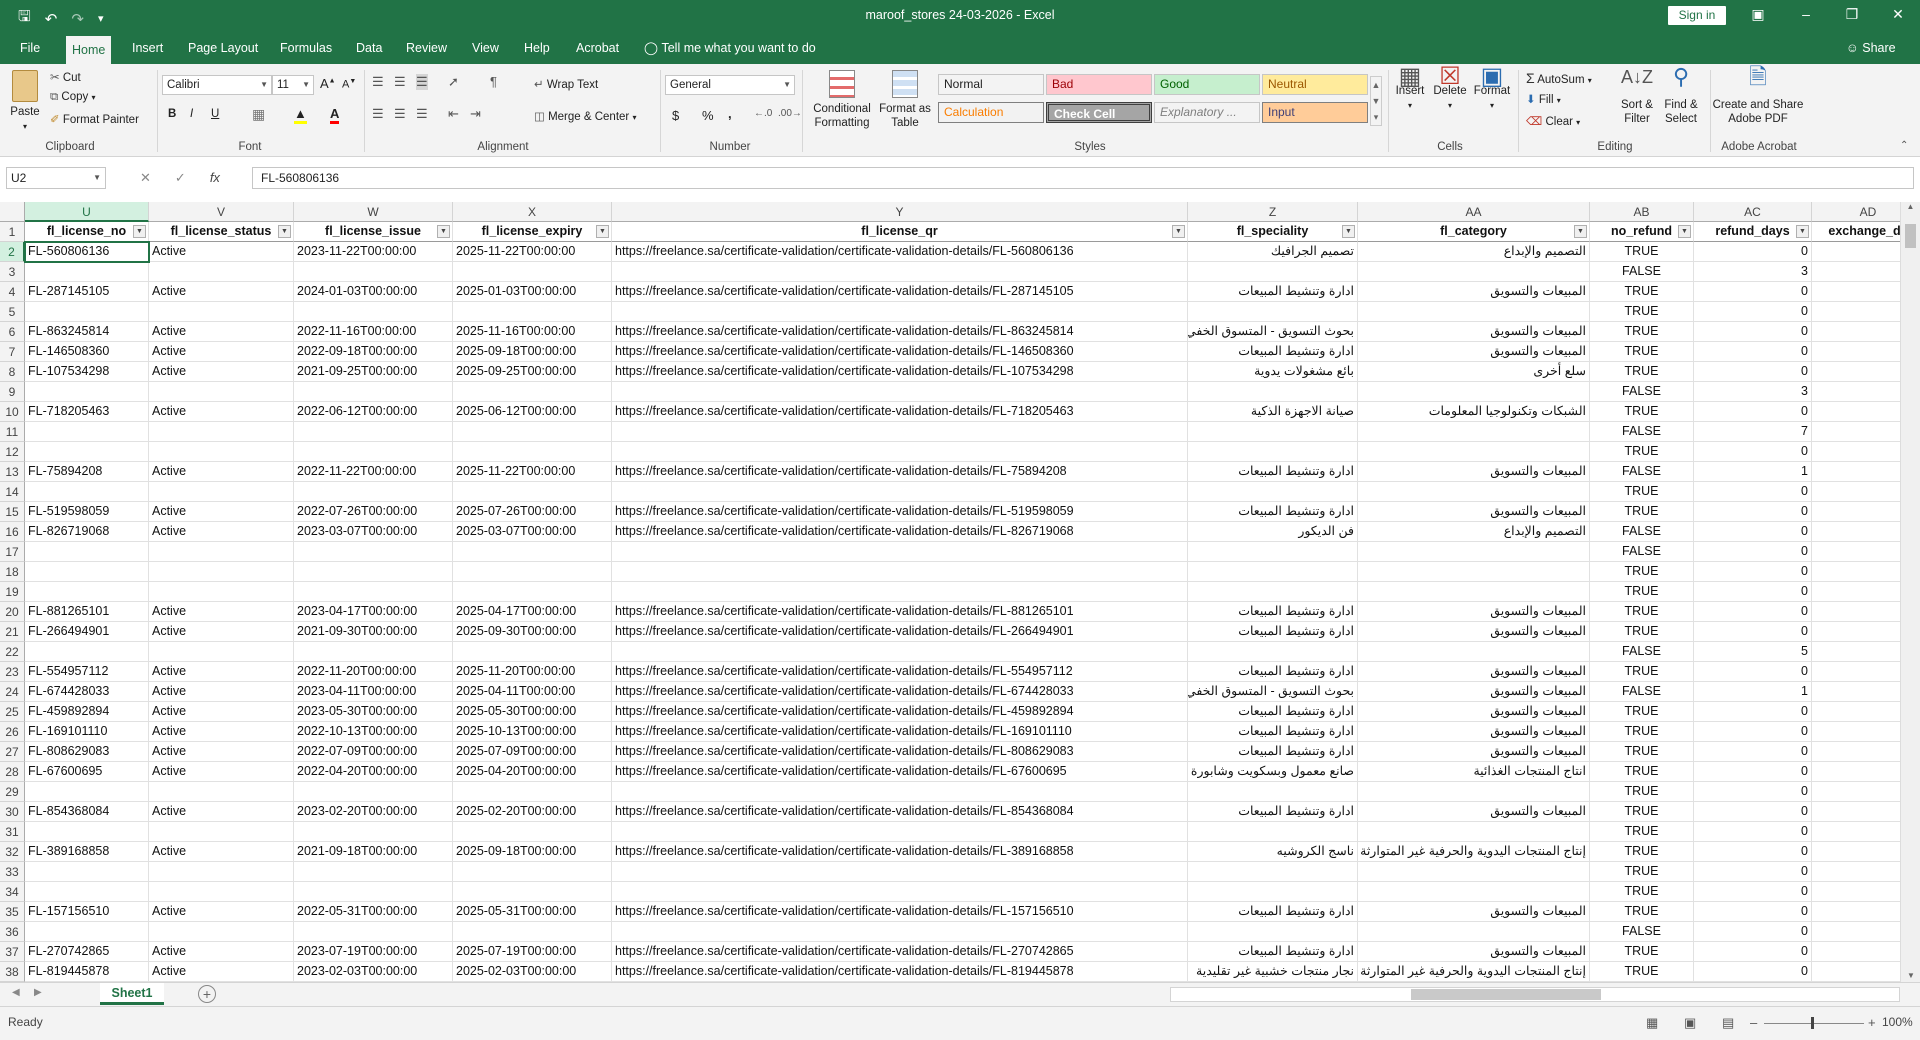  I want to click on cell-no: FL-169101110, so click(87, 732).